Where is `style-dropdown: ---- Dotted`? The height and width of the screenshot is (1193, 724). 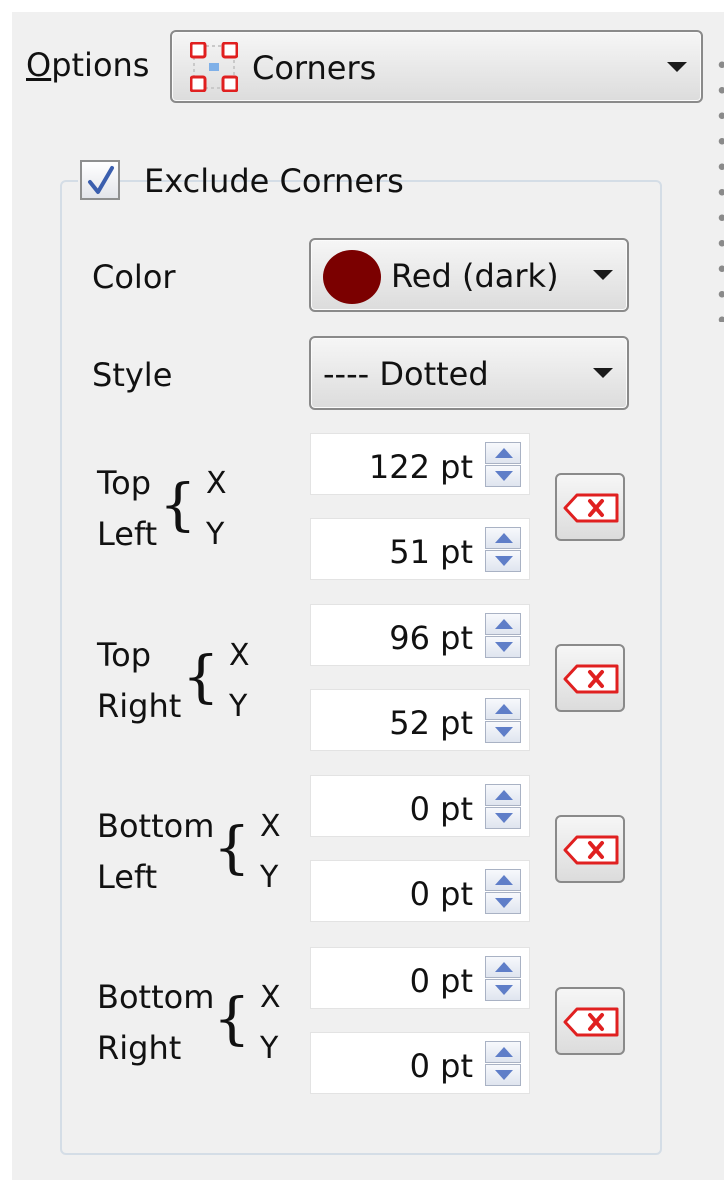
style-dropdown: ---- Dotted is located at coordinates (469, 373).